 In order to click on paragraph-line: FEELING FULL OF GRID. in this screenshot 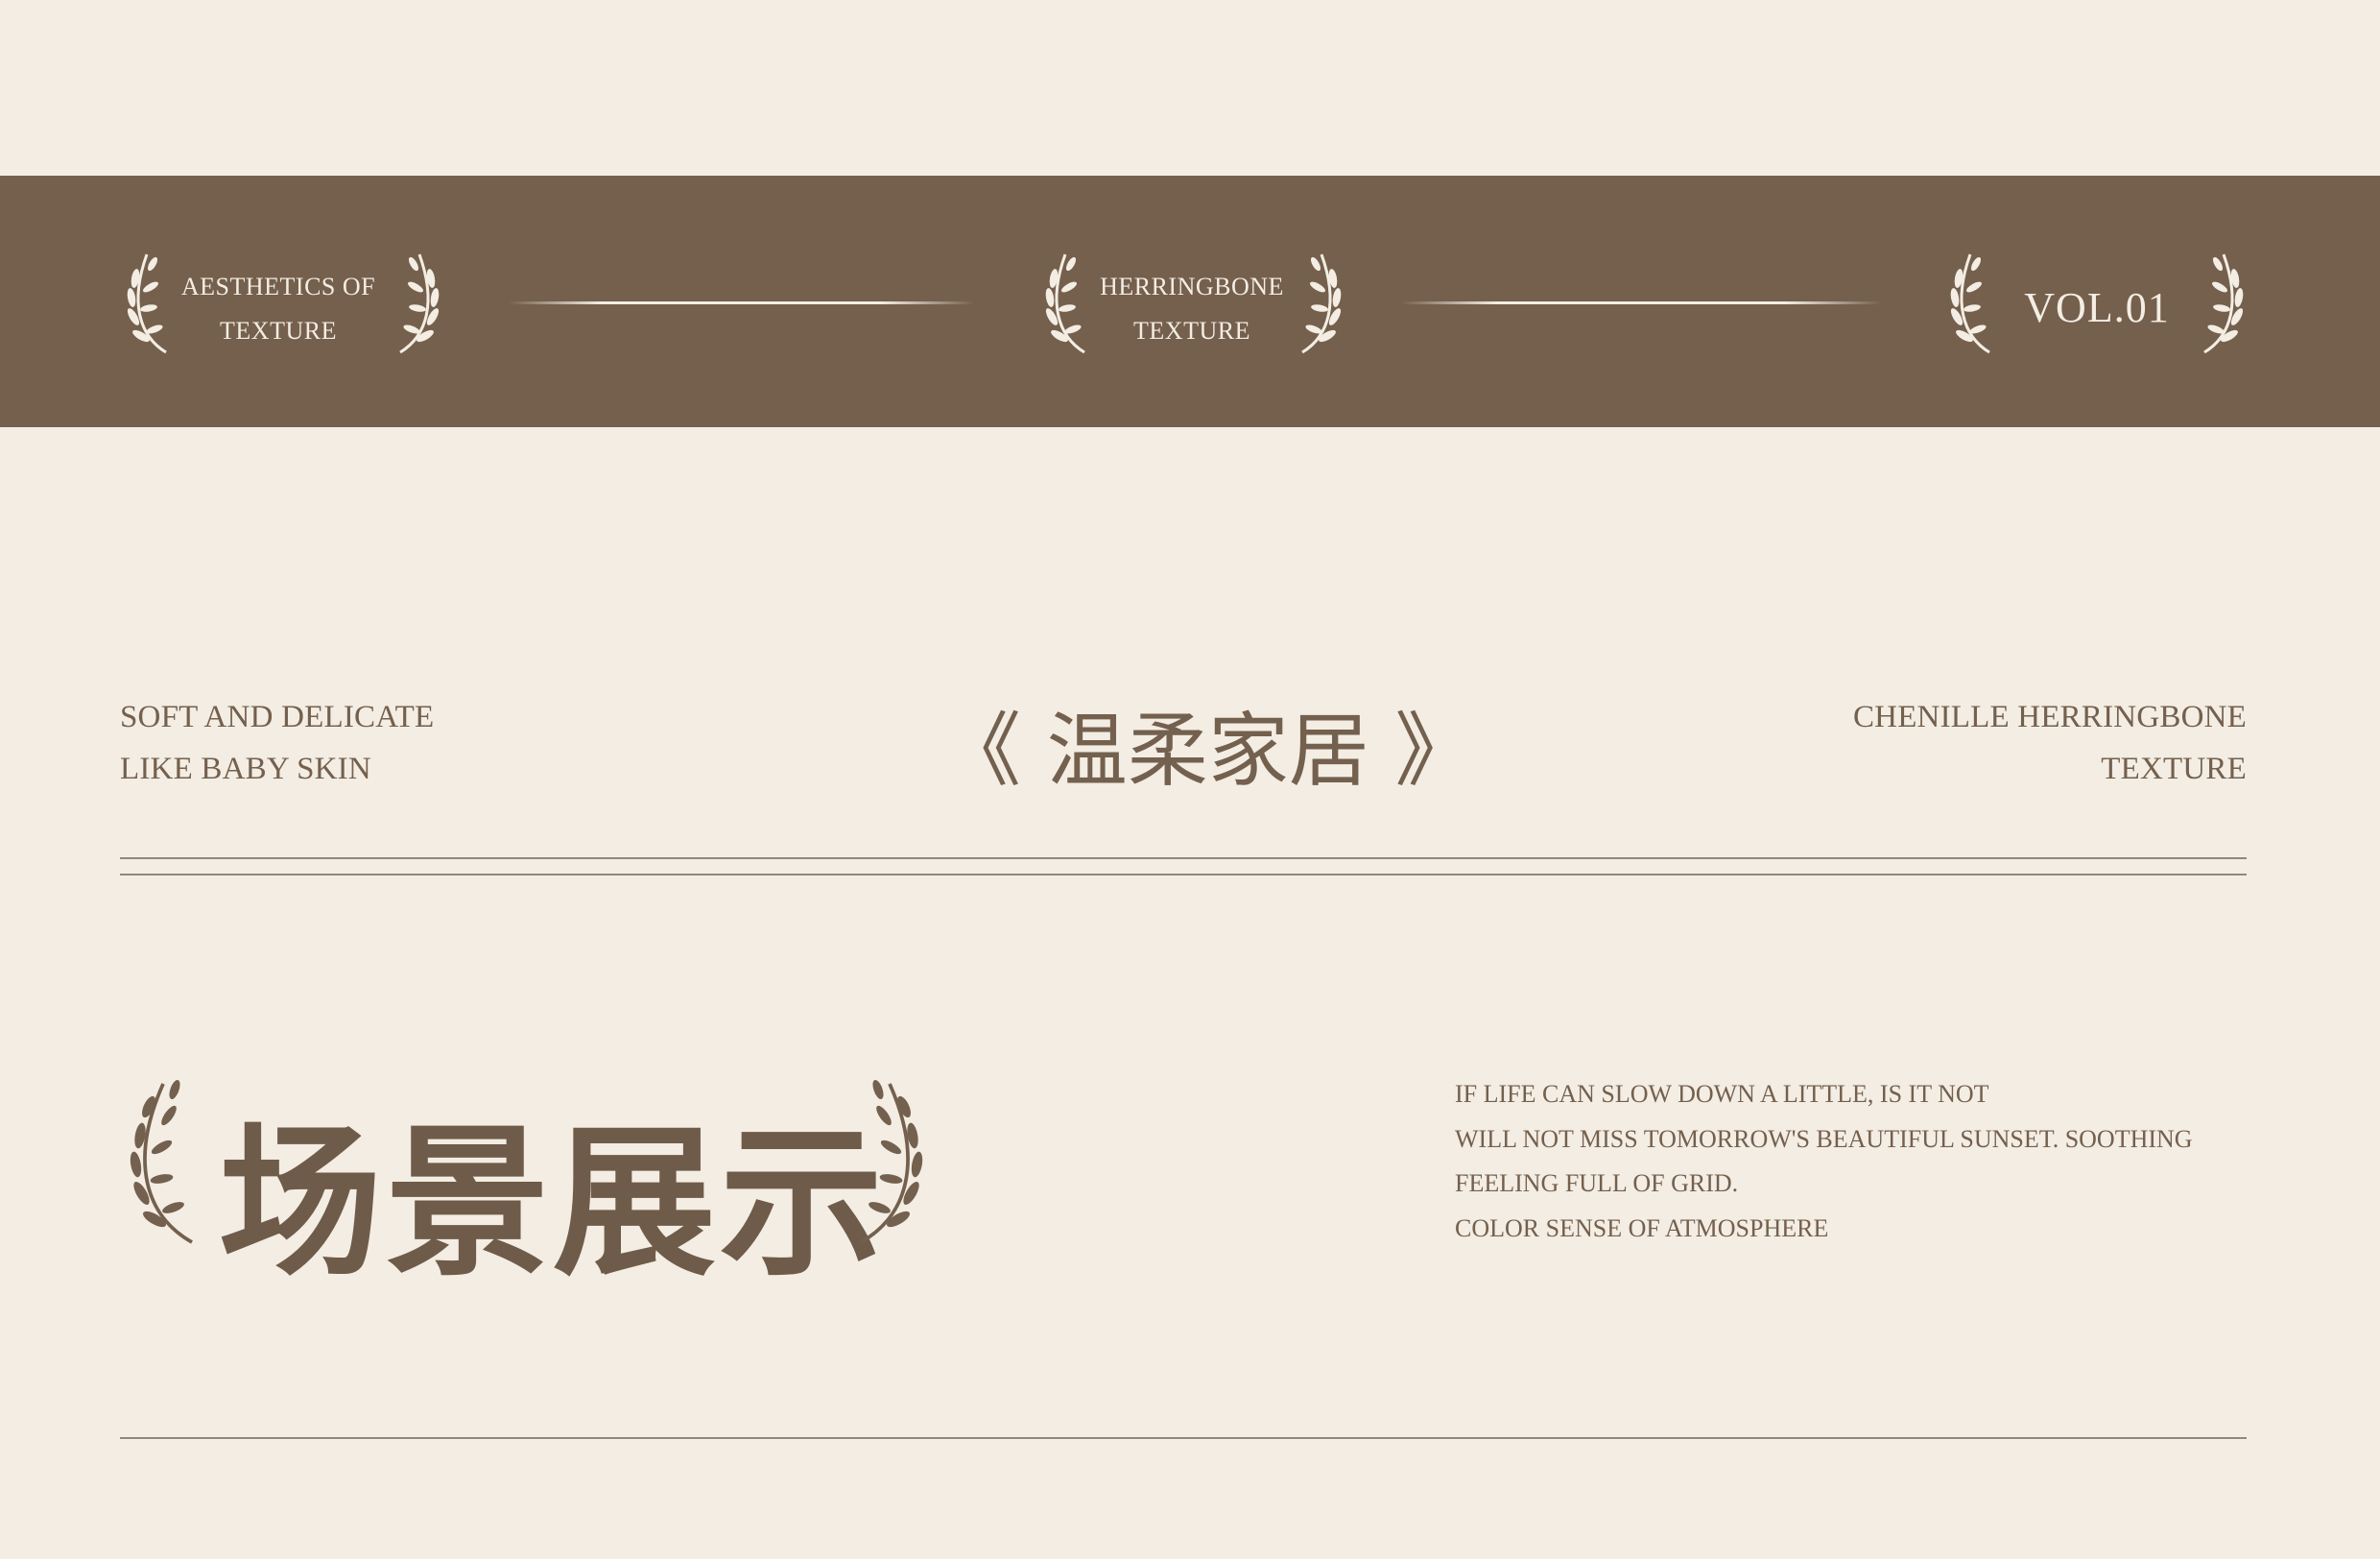, I will do `click(1597, 1183)`.